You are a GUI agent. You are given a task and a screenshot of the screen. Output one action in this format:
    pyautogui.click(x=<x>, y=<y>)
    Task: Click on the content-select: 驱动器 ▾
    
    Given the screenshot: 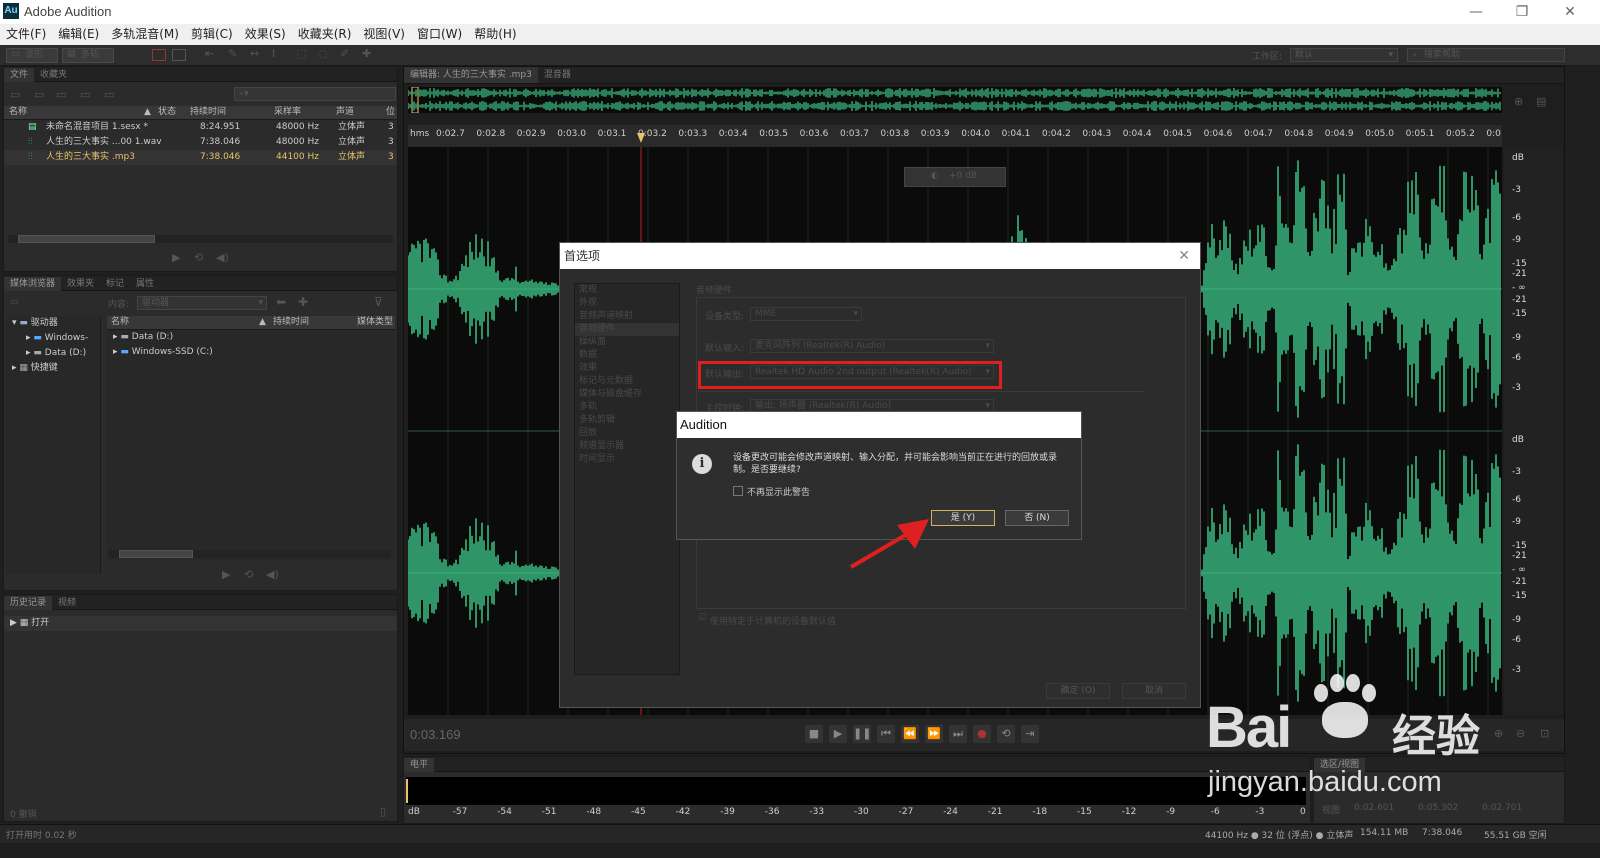 What is the action you would take?
    pyautogui.click(x=202, y=303)
    